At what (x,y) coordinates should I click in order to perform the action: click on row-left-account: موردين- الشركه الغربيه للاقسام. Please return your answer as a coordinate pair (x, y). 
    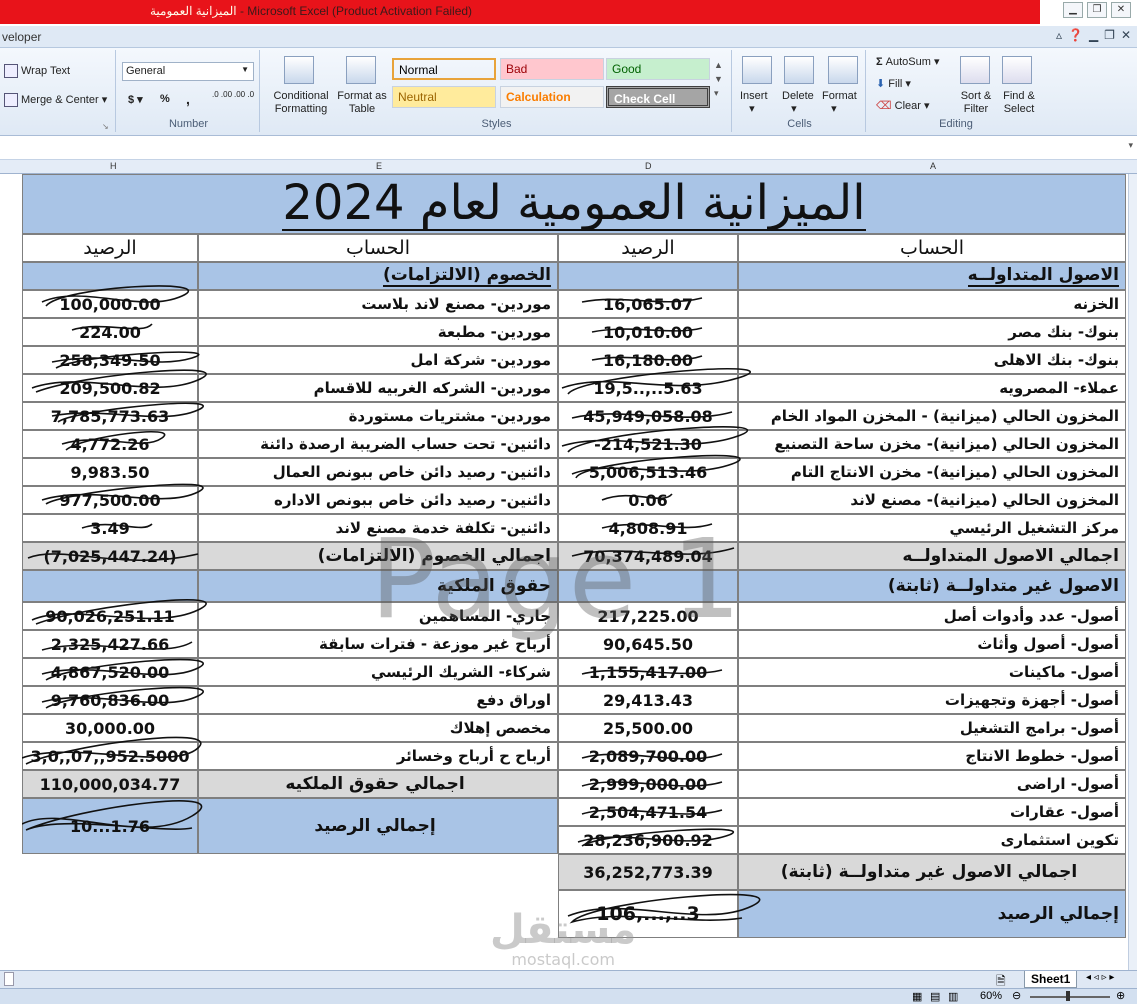
    Looking at the image, I should click on (378, 388).